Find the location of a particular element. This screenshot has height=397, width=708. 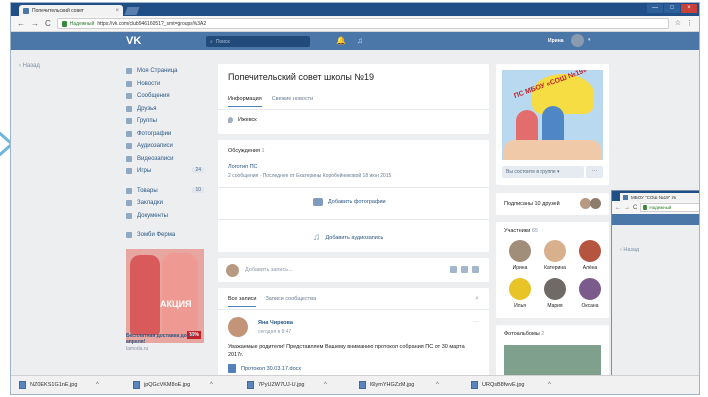

download-filename: URQsB8fwvE.jpg is located at coordinates (503, 385).